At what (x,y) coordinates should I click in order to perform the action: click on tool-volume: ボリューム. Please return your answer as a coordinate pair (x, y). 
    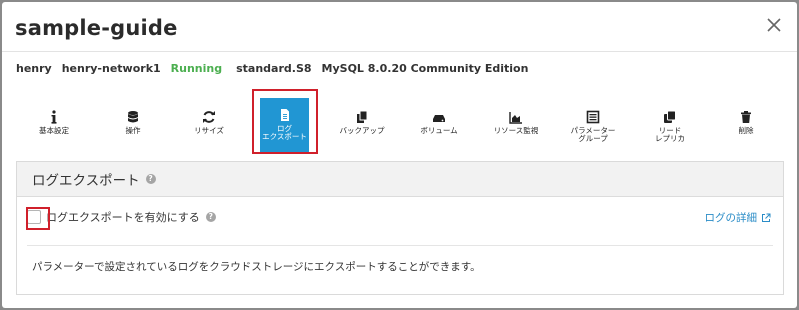
    Looking at the image, I should click on (439, 132).